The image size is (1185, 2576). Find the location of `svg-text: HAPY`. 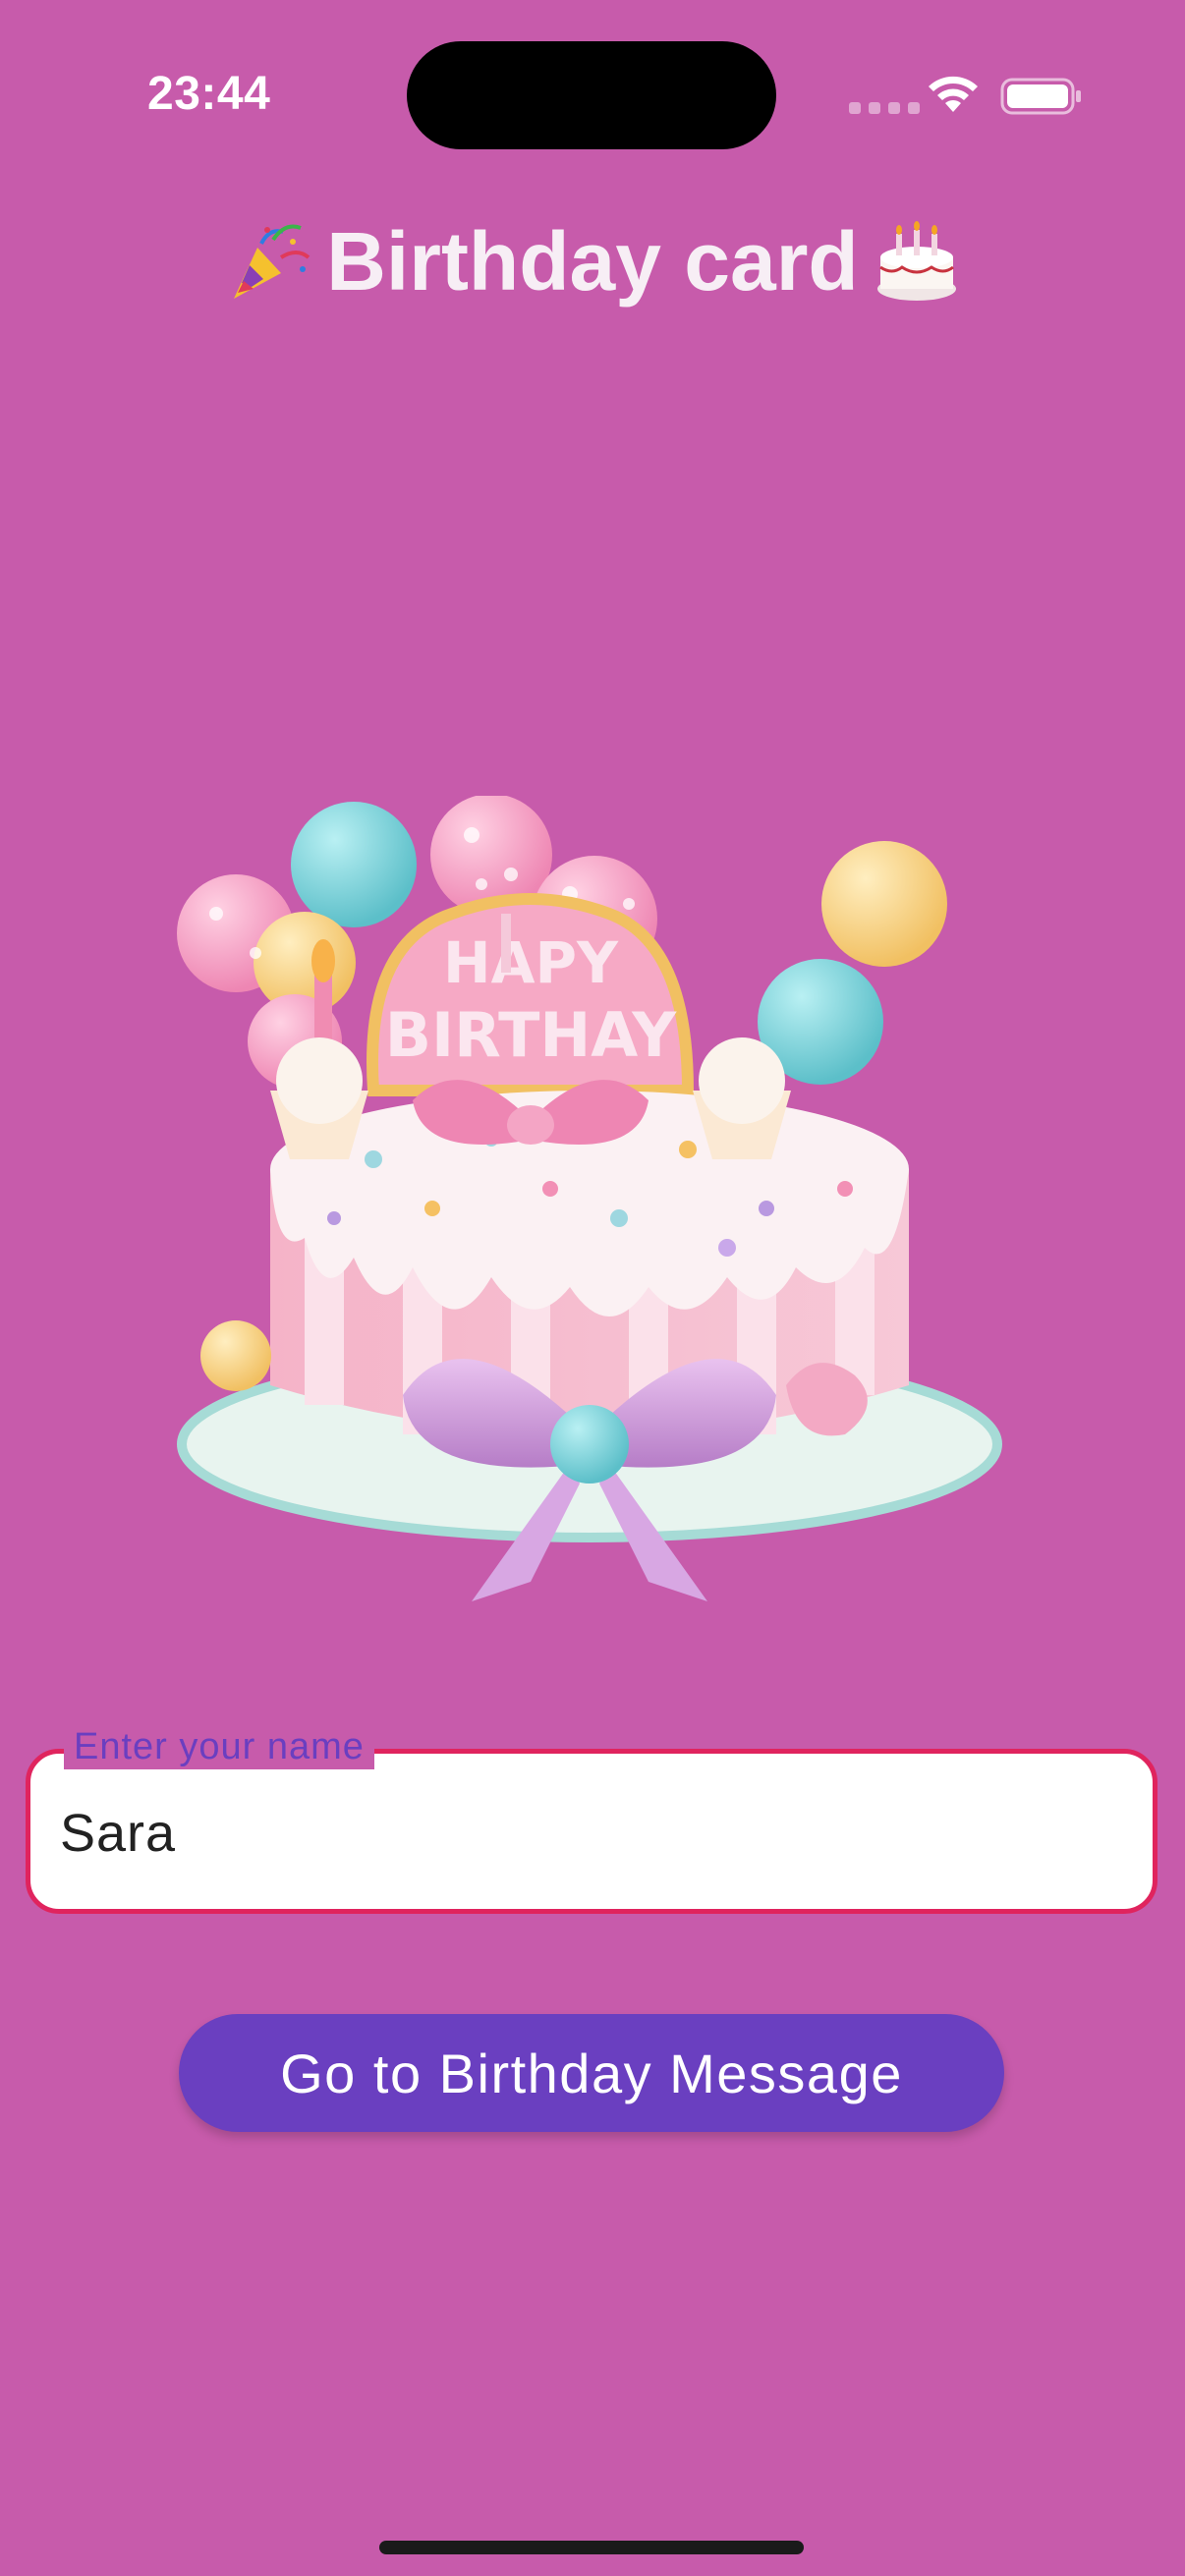

svg-text: HAPY is located at coordinates (531, 962).